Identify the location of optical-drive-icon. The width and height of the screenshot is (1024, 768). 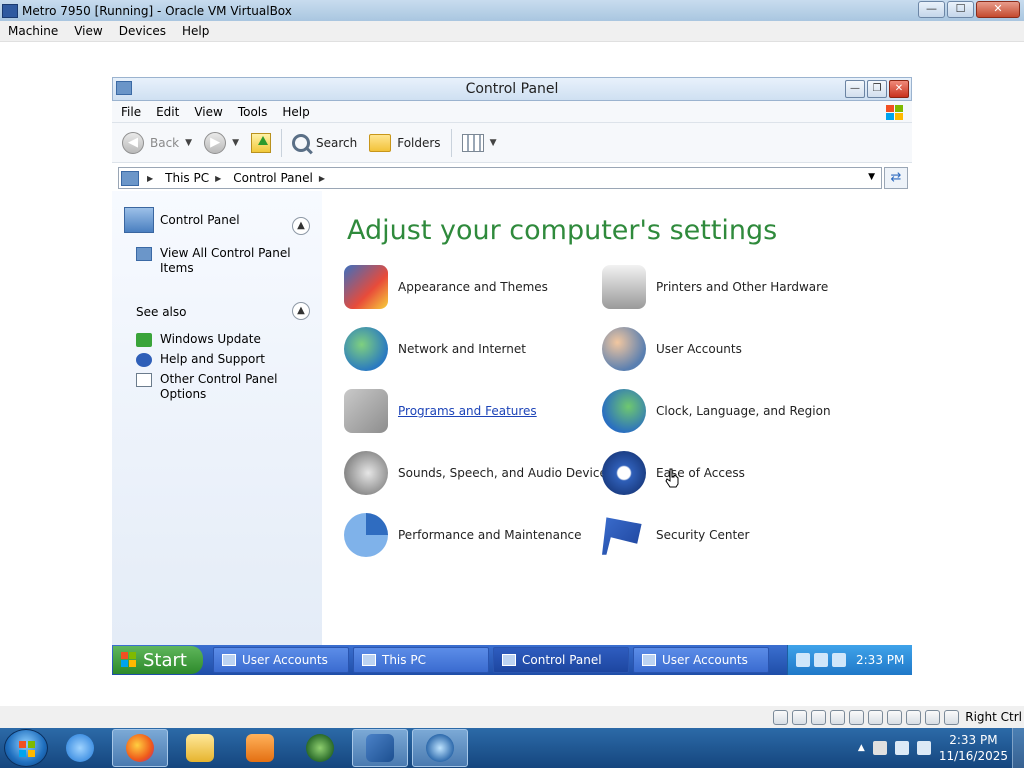
(800, 717).